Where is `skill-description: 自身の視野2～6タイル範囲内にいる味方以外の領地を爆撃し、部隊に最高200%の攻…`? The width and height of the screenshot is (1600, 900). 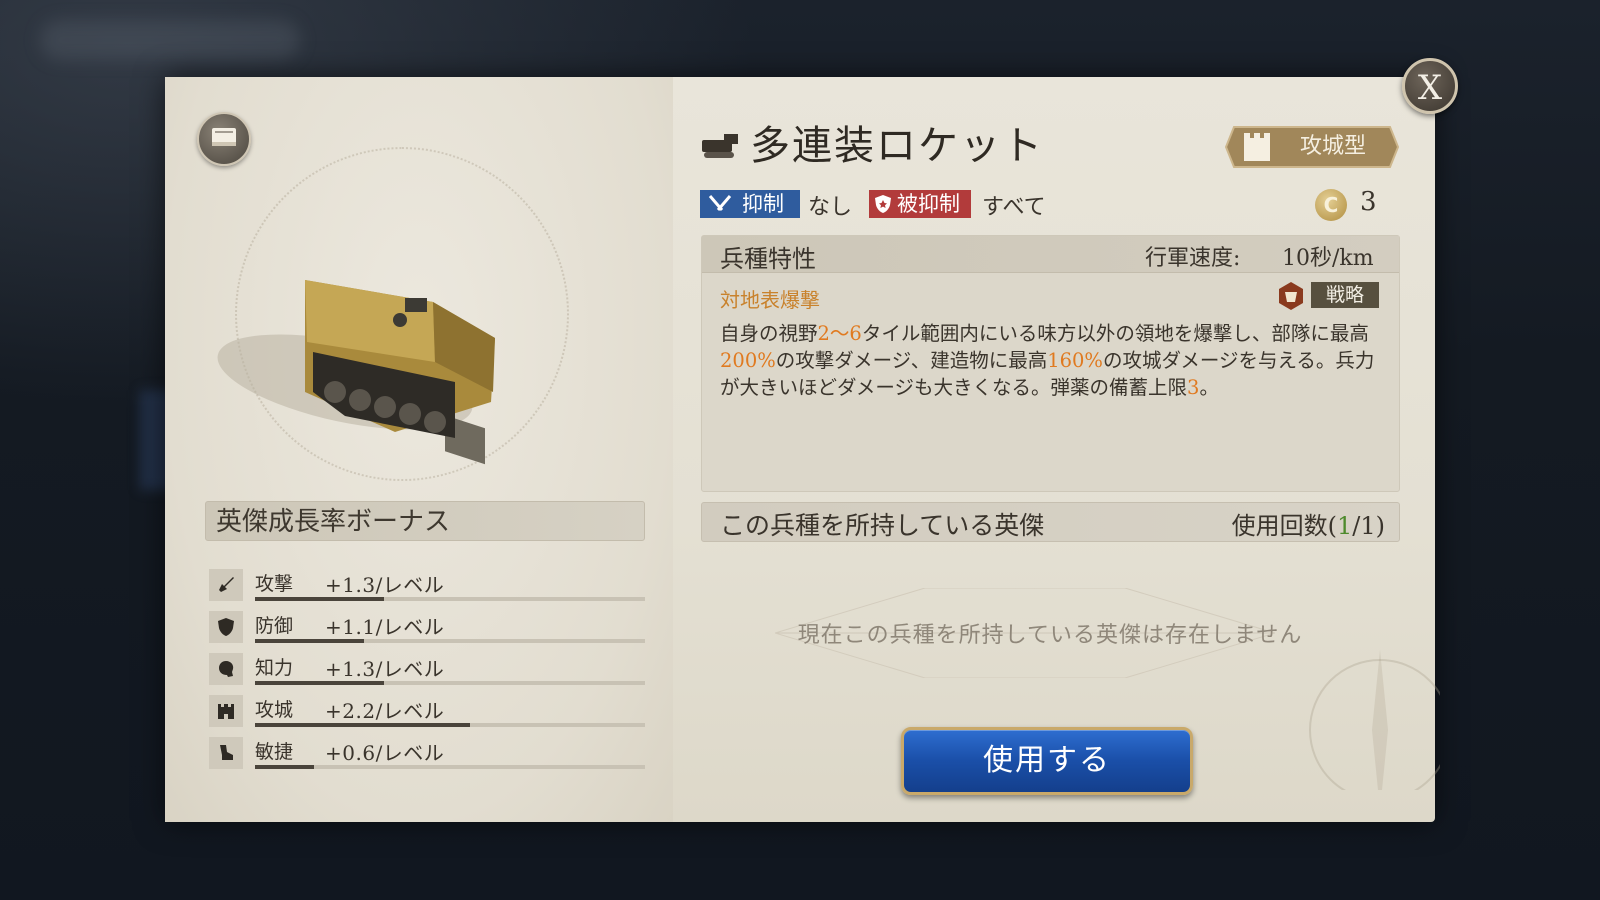
skill-description: 自身の視野2～6タイル範囲内にいる味方以外の領地を爆撃し、部隊に最高200%の攻… is located at coordinates (1047, 360).